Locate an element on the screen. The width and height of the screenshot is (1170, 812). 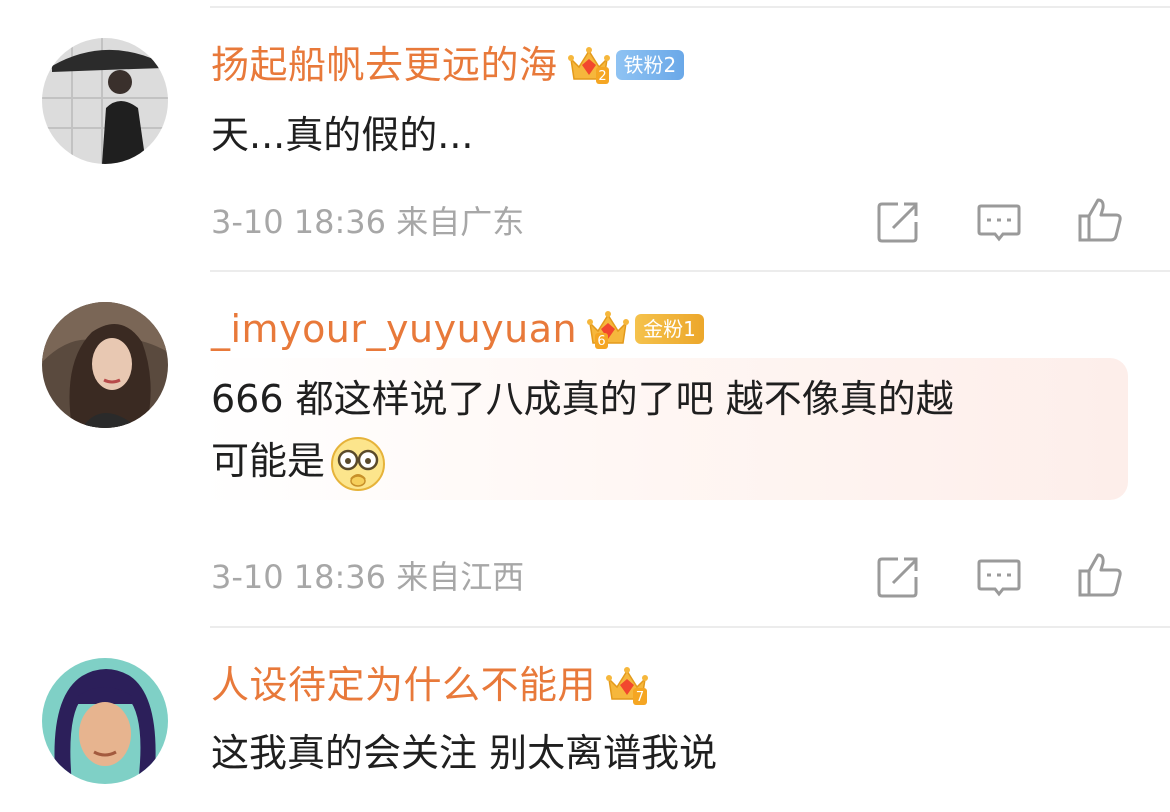
comment-text-line2: 可能是 is located at coordinates (268, 461).